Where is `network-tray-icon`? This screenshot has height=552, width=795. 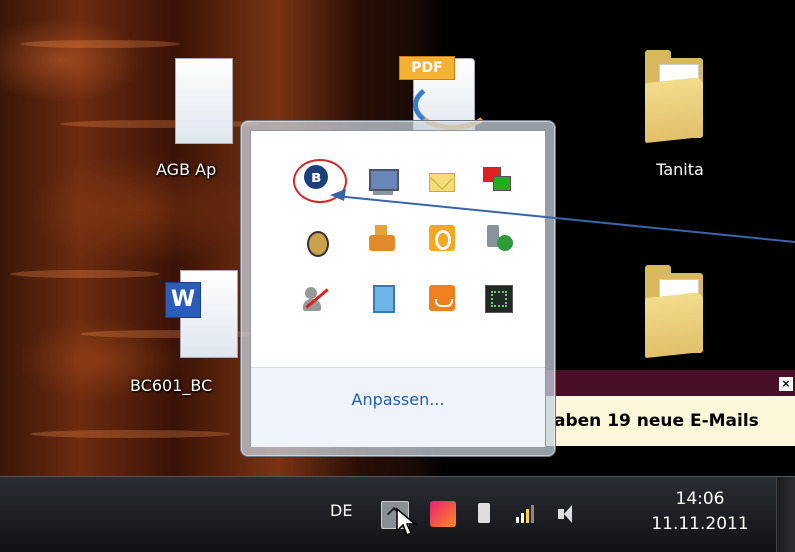
network-tray-icon is located at coordinates (523, 514).